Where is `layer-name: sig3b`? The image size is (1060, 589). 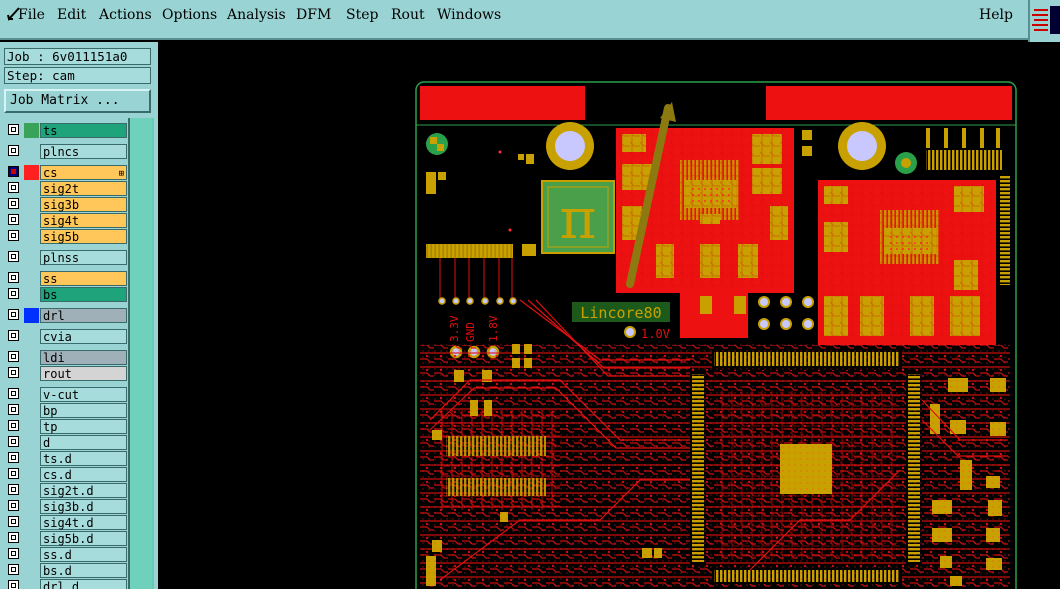 layer-name: sig3b is located at coordinates (83, 204).